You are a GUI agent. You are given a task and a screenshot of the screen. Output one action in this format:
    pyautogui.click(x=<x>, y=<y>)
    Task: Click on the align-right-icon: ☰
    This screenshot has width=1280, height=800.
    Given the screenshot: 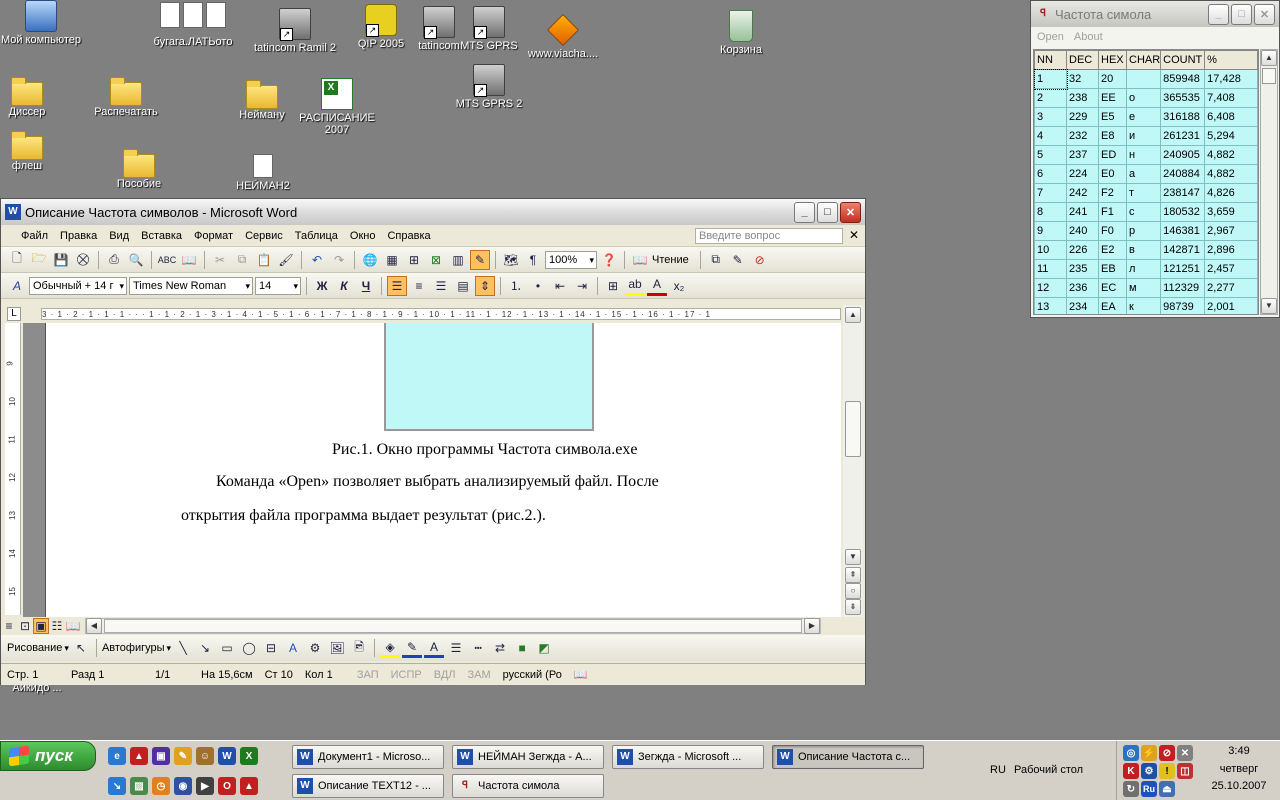 What is the action you would take?
    pyautogui.click(x=441, y=286)
    